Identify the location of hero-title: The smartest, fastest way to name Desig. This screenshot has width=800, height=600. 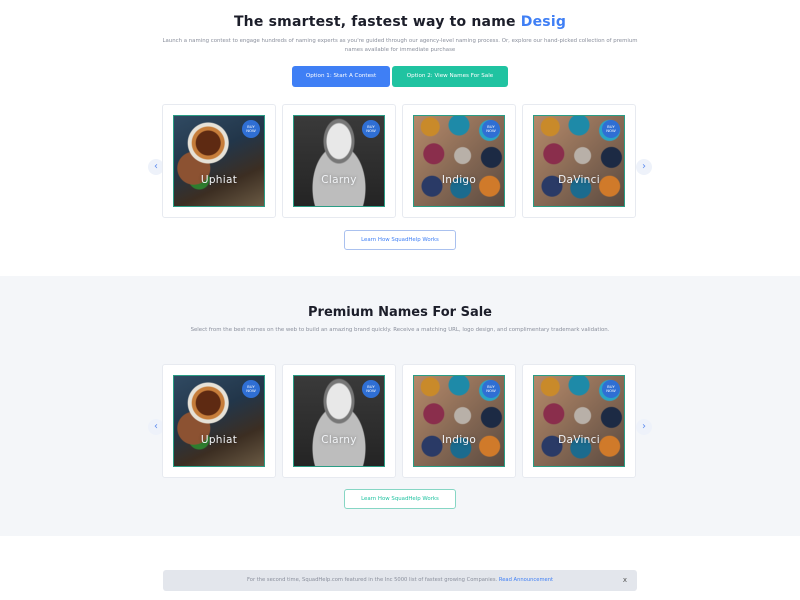
(400, 22).